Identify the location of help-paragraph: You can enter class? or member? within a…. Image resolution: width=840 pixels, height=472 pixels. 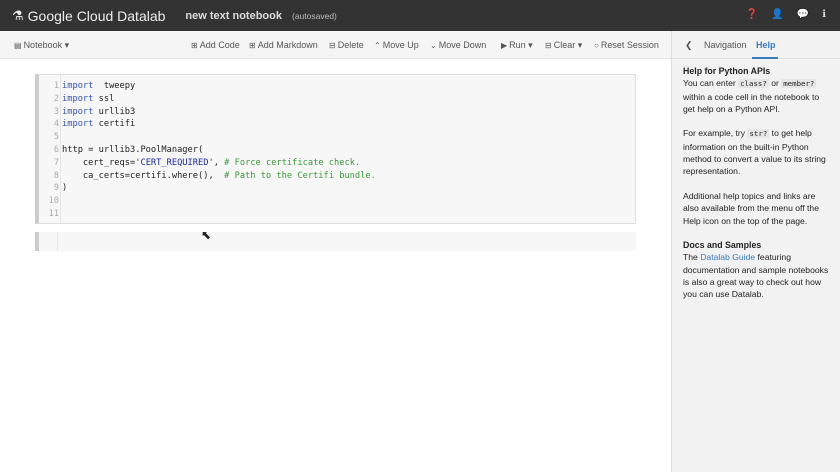
(756, 96).